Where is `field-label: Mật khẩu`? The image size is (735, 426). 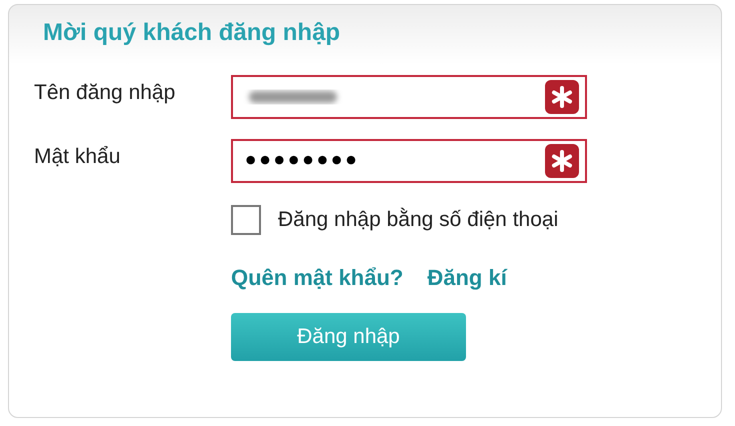
field-label: Mật khẩu is located at coordinates (78, 157).